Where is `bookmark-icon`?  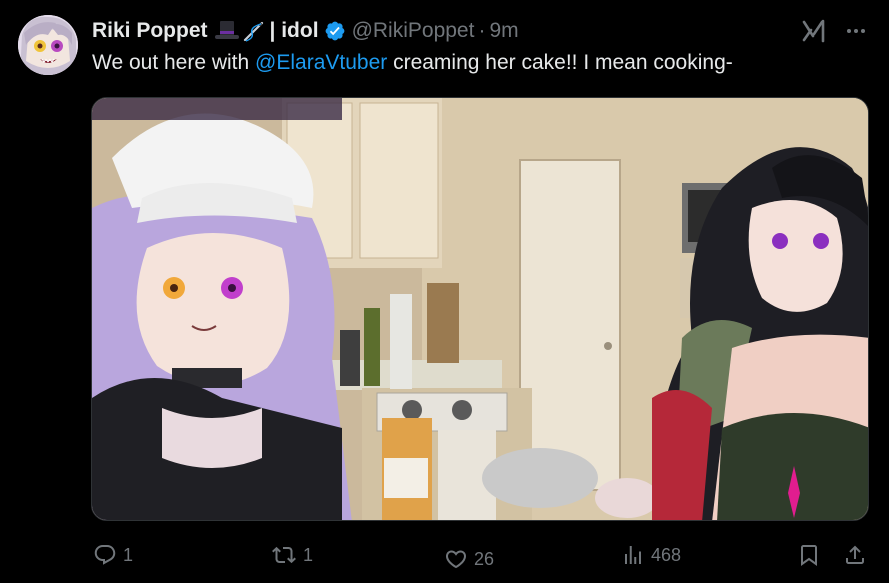 bookmark-icon is located at coordinates (809, 555).